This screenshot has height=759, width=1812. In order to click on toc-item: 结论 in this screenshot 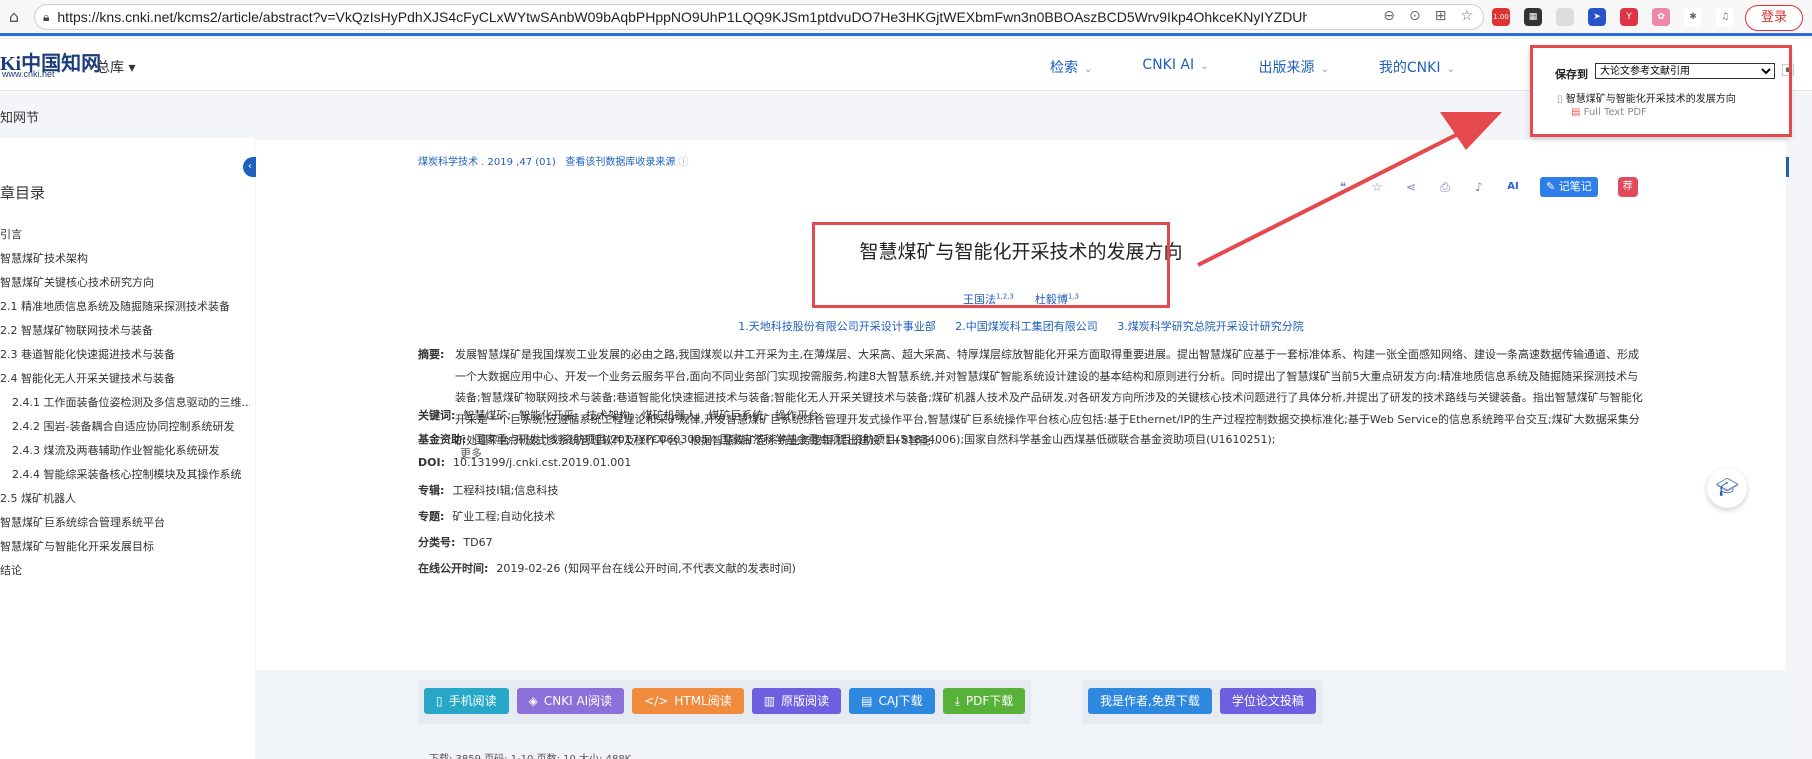, I will do `click(125, 574)`.